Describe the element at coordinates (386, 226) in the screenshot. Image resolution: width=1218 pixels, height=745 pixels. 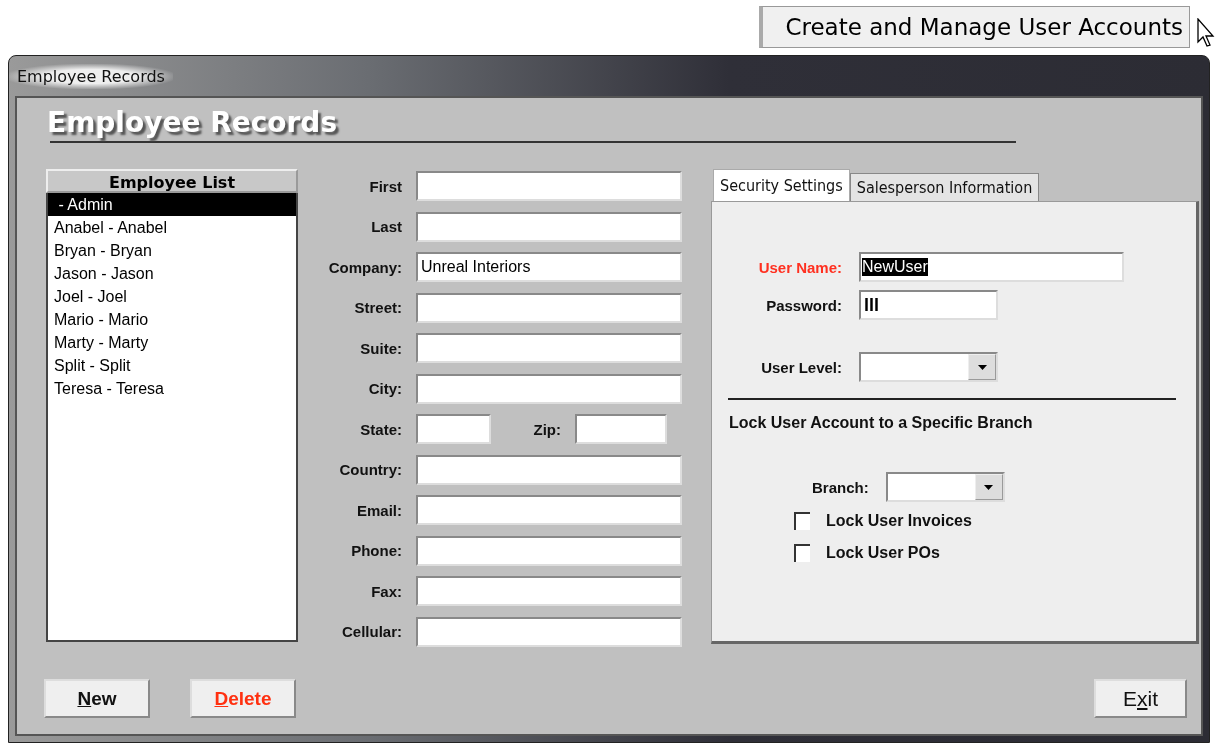
I see `field-label: Last` at that location.